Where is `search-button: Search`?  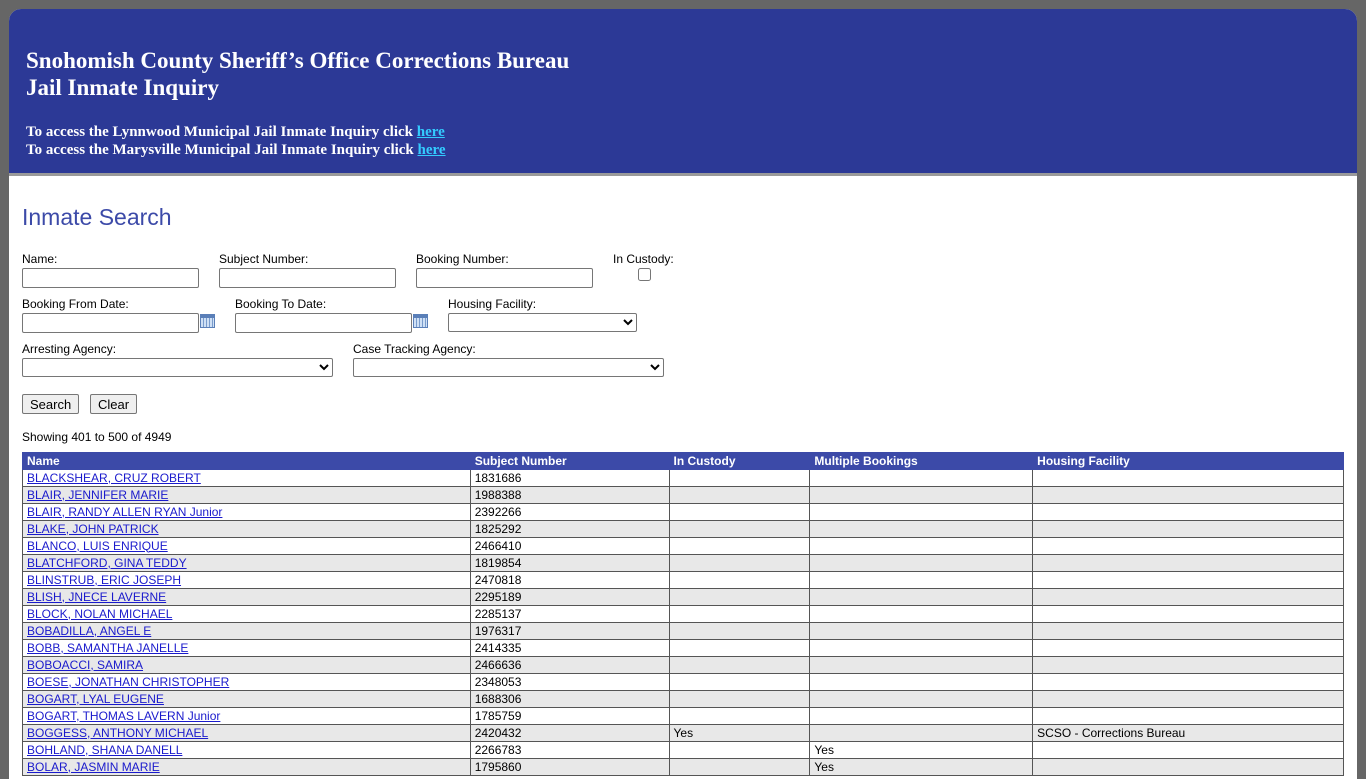
search-button: Search is located at coordinates (51, 404).